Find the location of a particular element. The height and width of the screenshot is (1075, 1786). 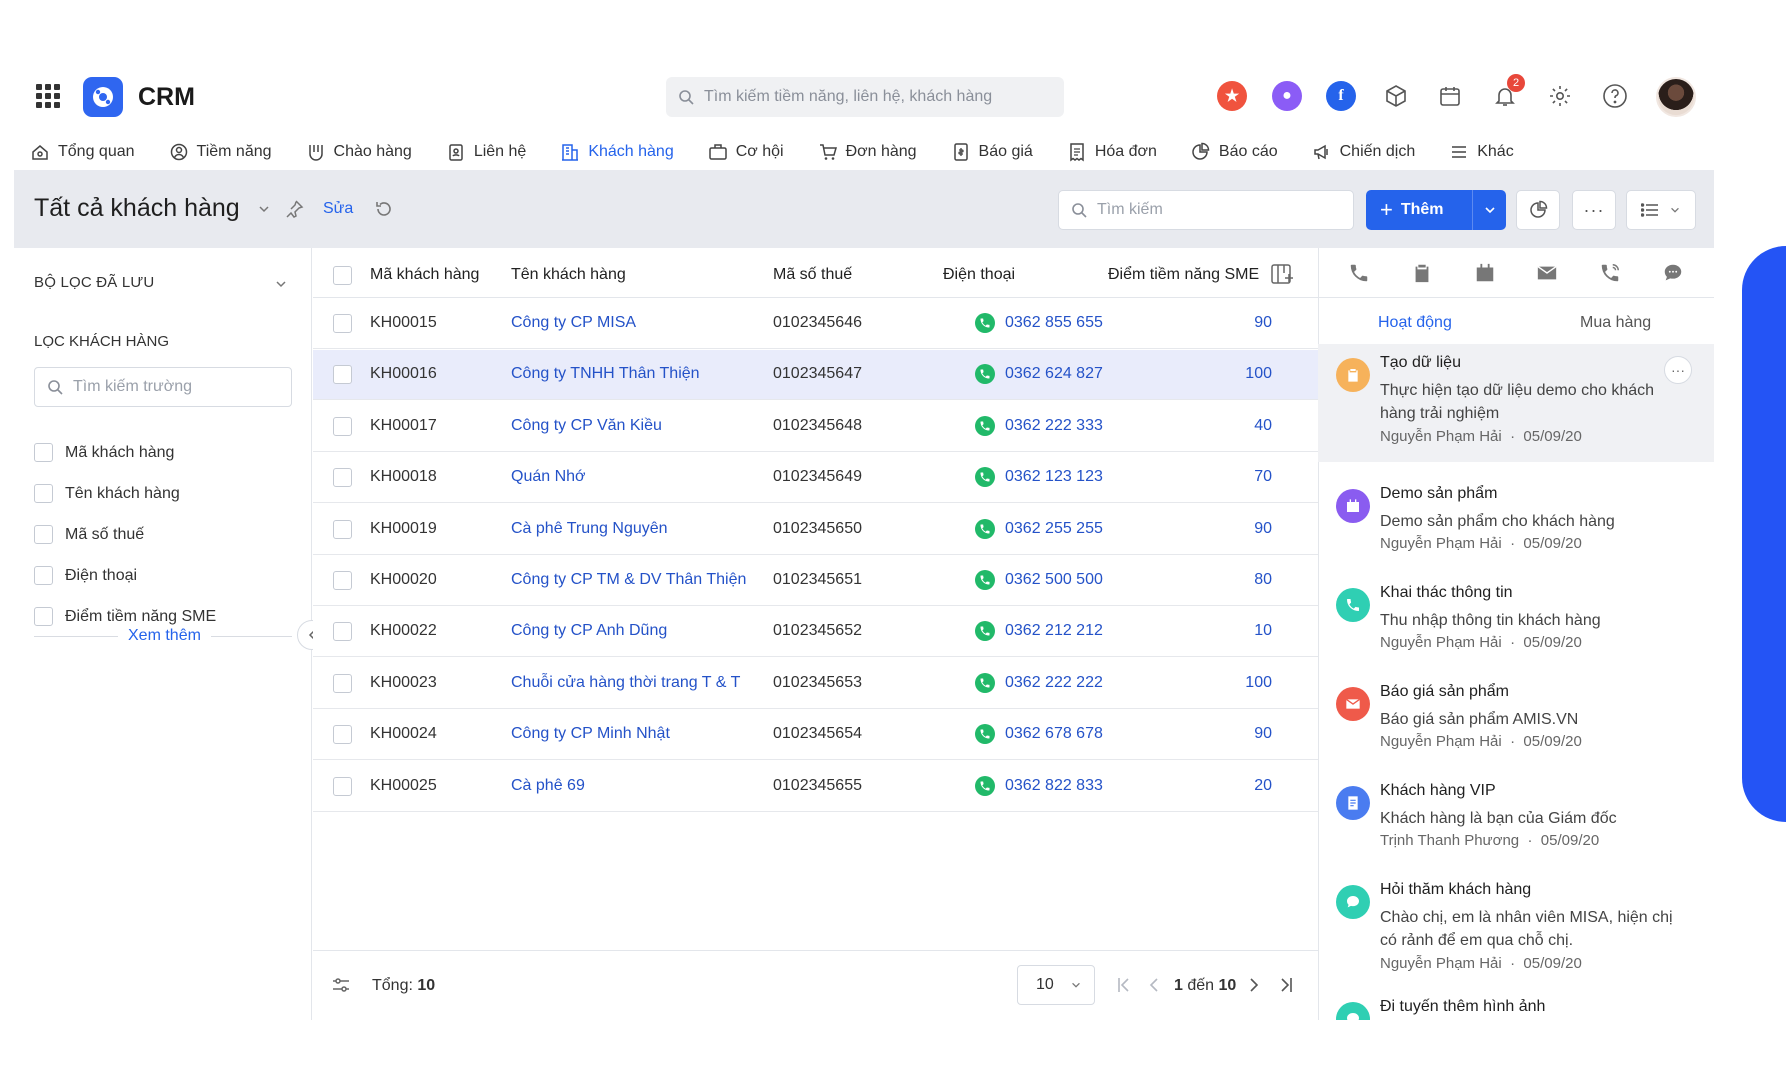

phone-icon is located at coordinates (1359, 273).